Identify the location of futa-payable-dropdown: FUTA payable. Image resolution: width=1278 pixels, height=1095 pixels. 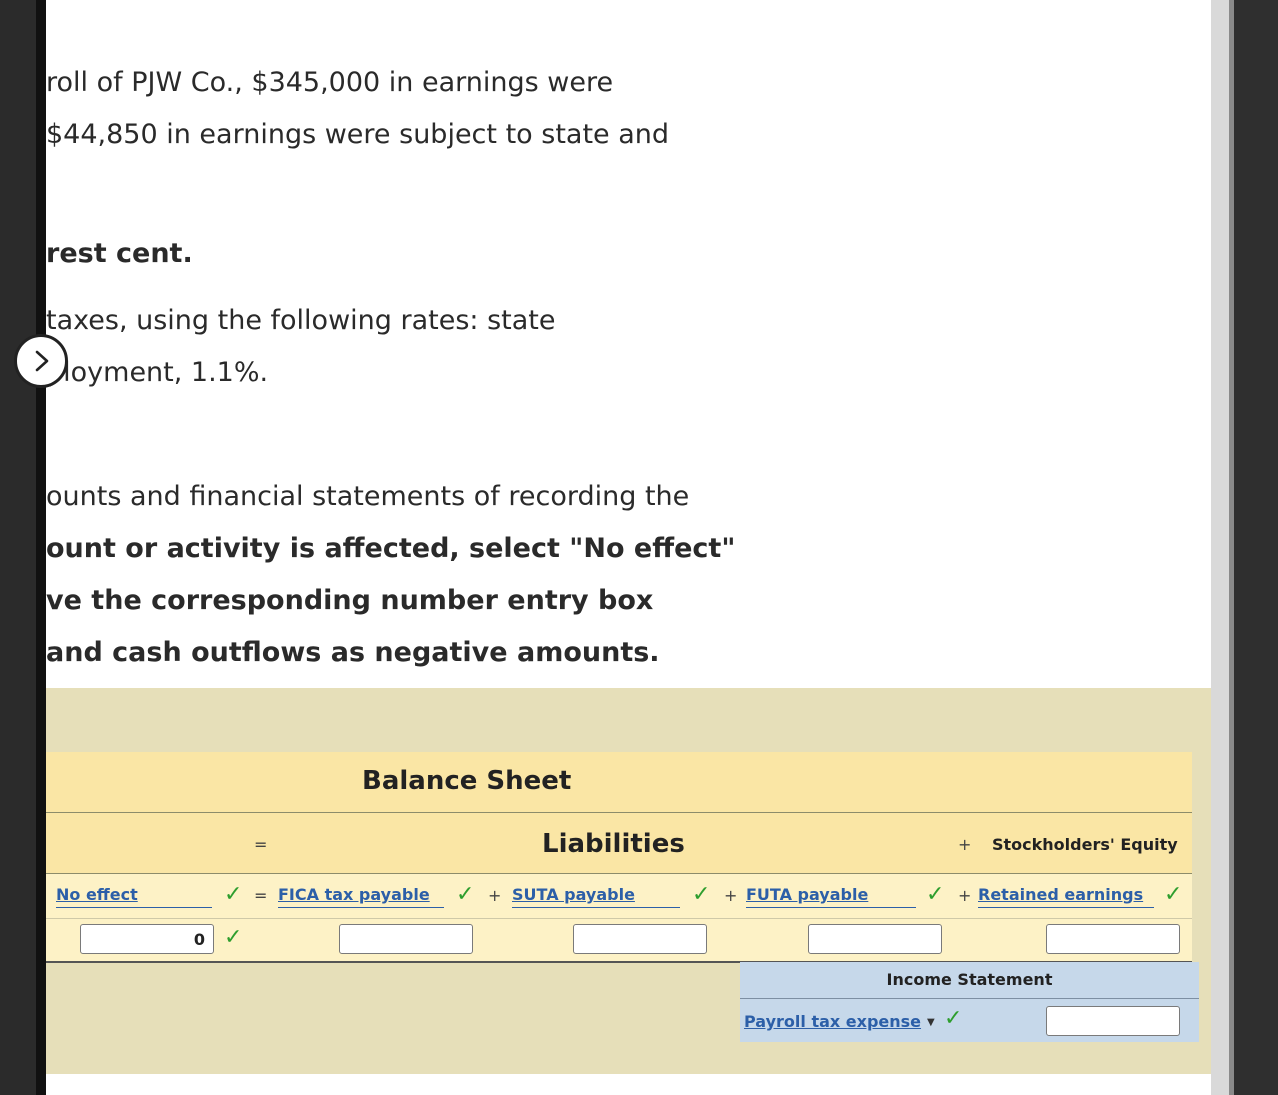
(831, 896).